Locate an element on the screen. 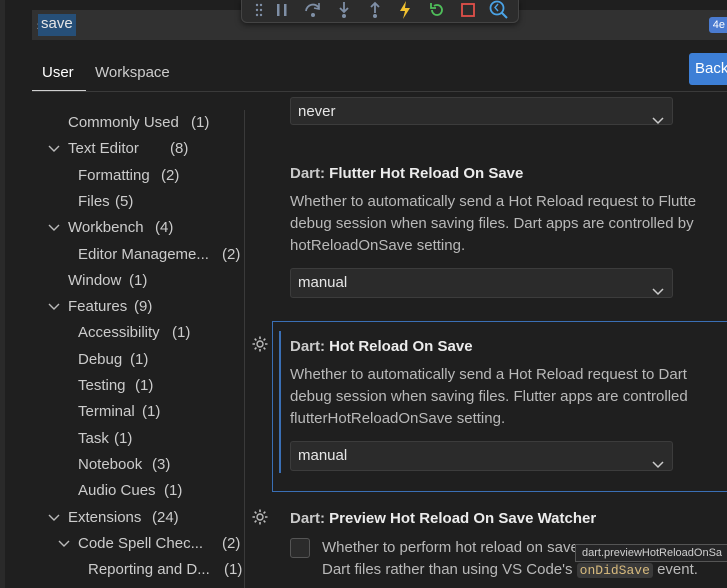 The width and height of the screenshot is (727, 588). toc-item-label: Accessibility is located at coordinates (119, 333).